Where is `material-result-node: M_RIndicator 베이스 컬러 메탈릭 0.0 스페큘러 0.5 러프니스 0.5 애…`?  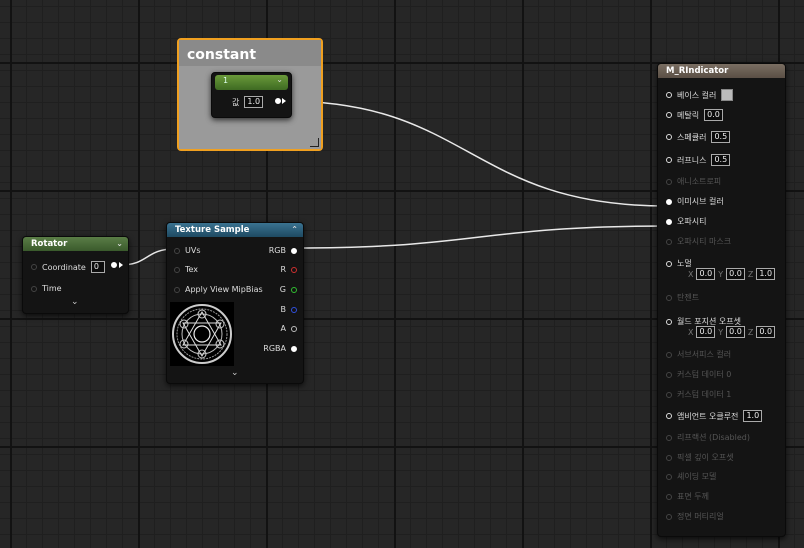 material-result-node: M_RIndicator 베이스 컬러 메탈릭 0.0 스페큘러 0.5 러프니스 0.5 애… is located at coordinates (721, 300).